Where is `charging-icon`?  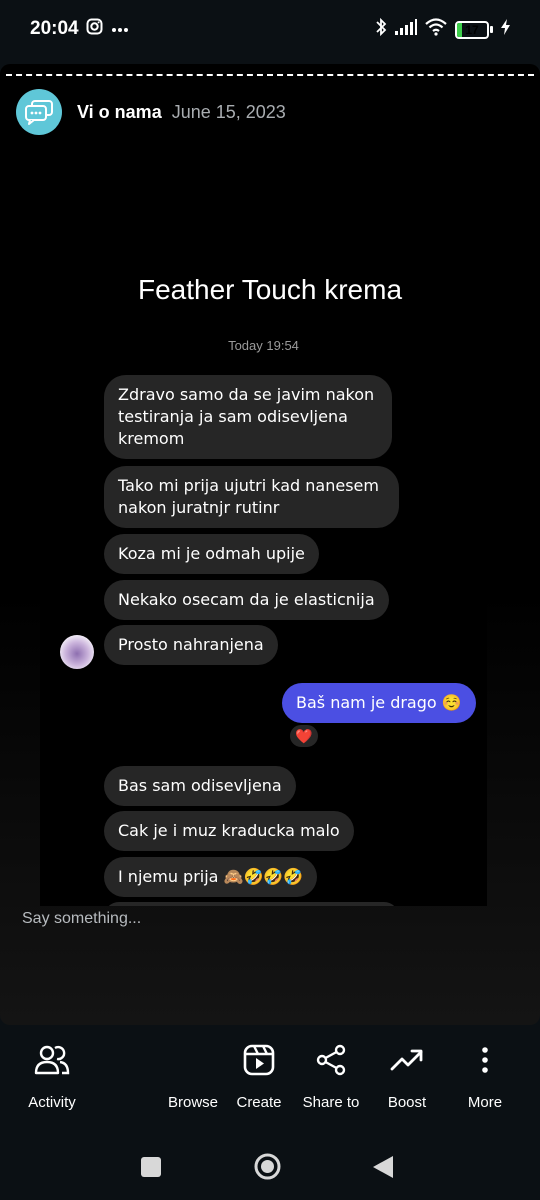
charging-icon is located at coordinates (505, 29).